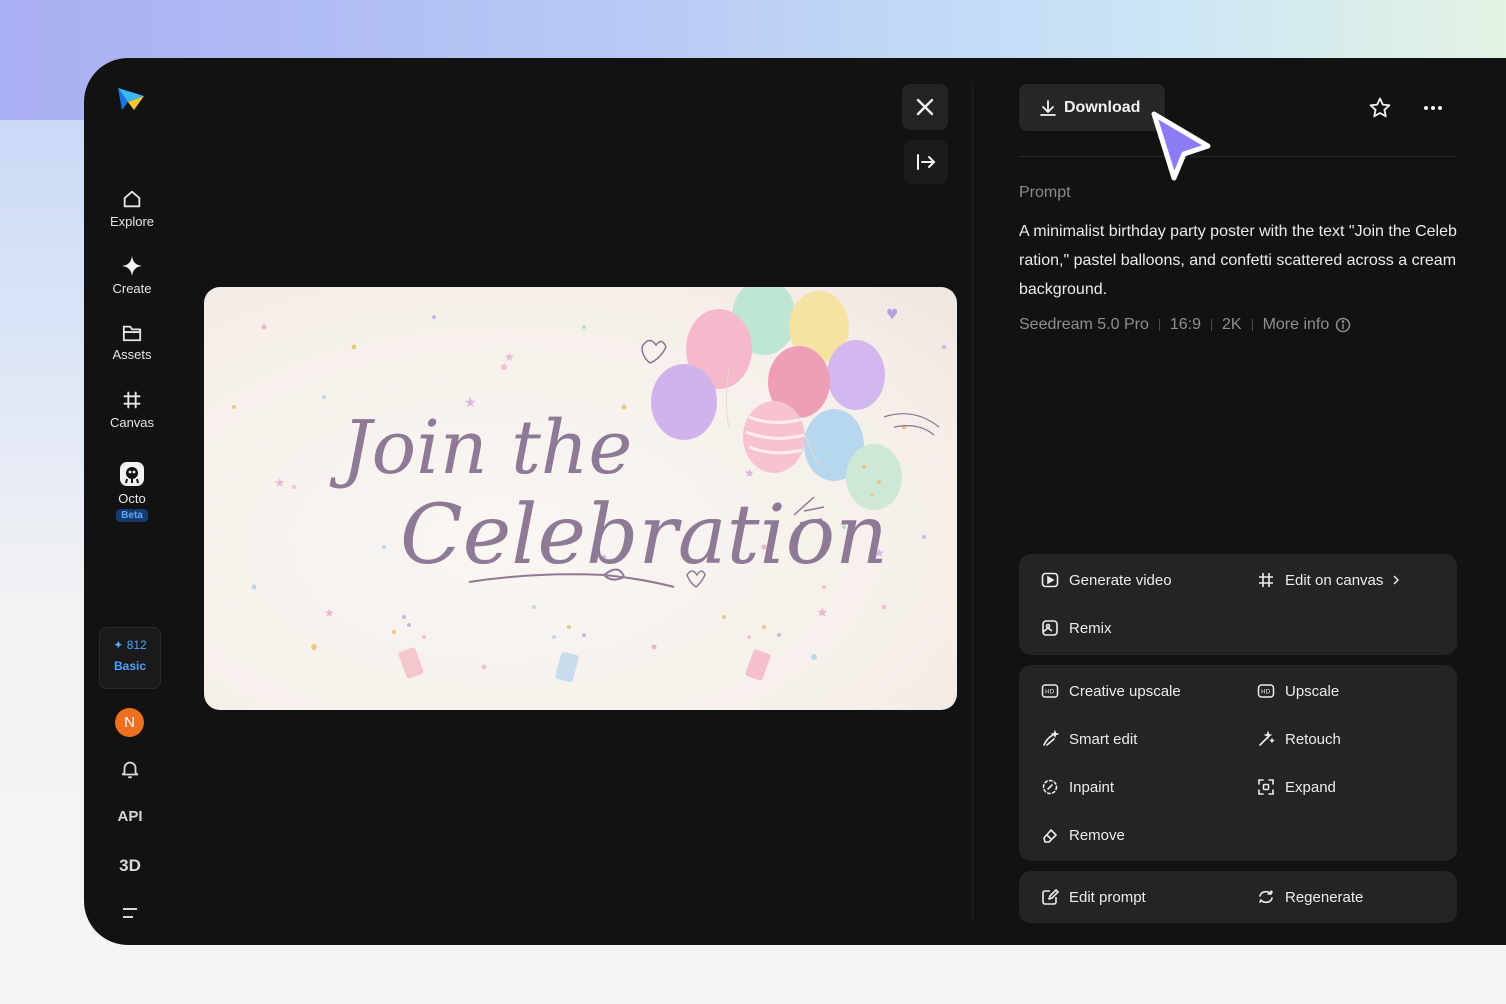 The height and width of the screenshot is (1004, 1506). I want to click on bell-icon, so click(130, 770).